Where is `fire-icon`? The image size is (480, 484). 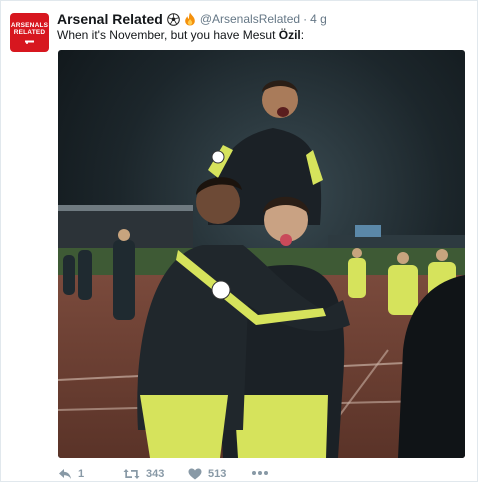 fire-icon is located at coordinates (190, 19).